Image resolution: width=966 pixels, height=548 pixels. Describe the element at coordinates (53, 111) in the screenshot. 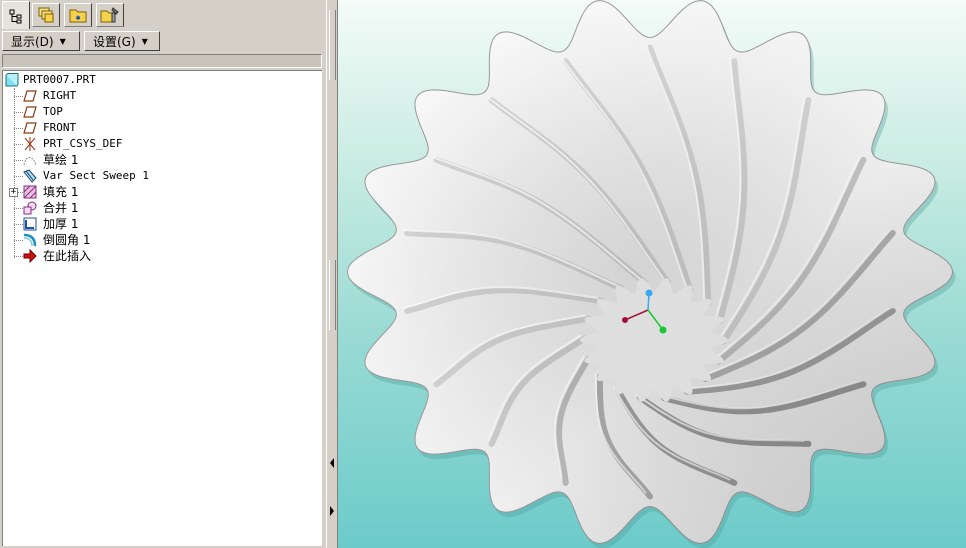

I see `tree-item-label: TOP` at that location.